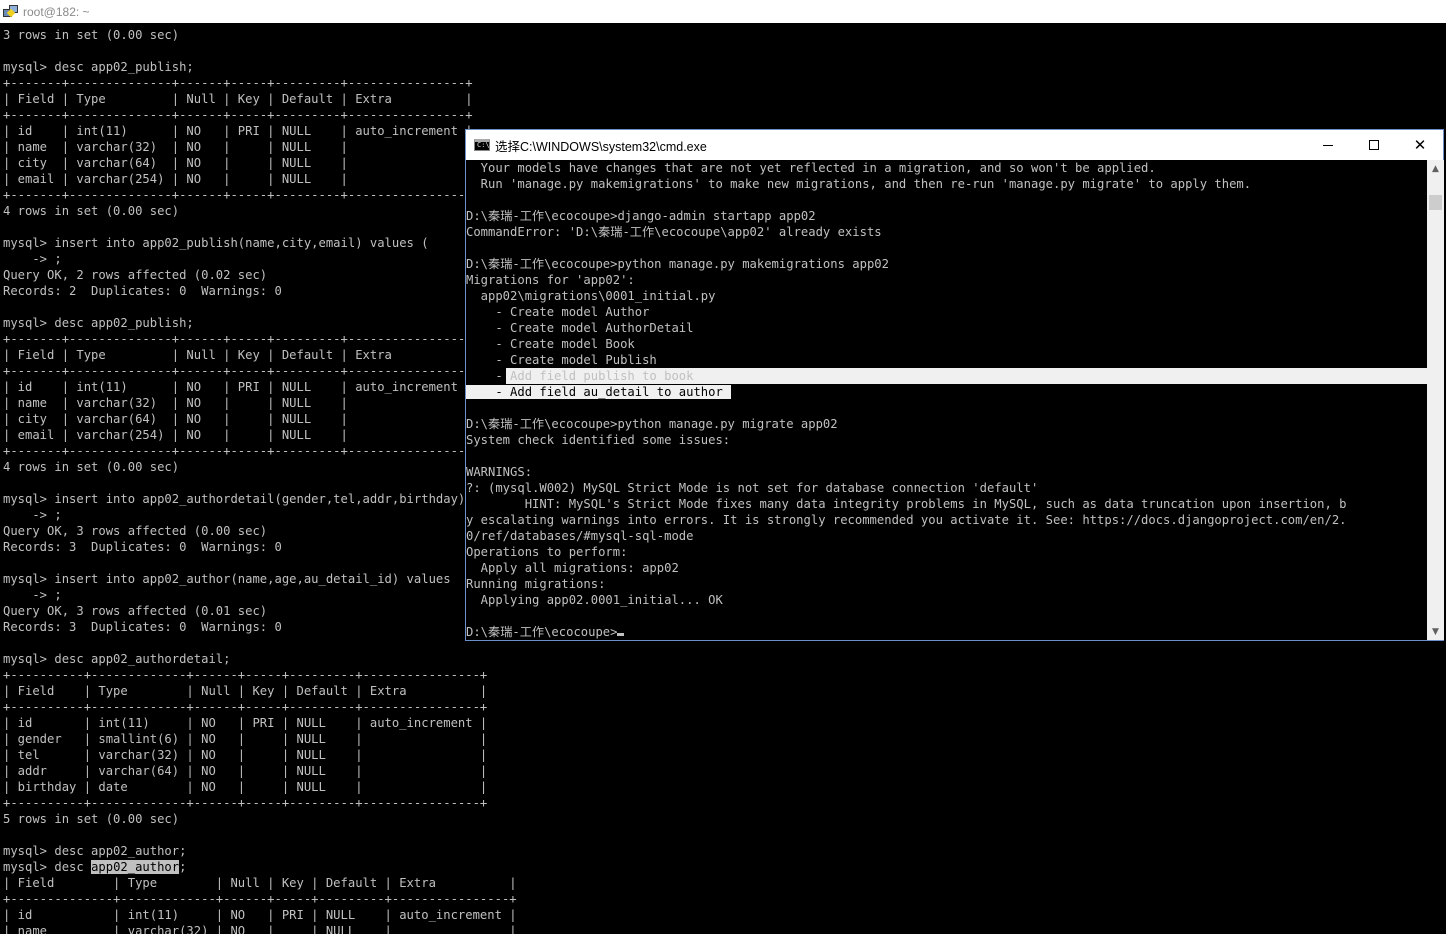 The width and height of the screenshot is (1446, 934). What do you see at coordinates (245, 787) in the screenshot?
I see `putty-line: | birthday | date | NO | | NULL | |` at bounding box center [245, 787].